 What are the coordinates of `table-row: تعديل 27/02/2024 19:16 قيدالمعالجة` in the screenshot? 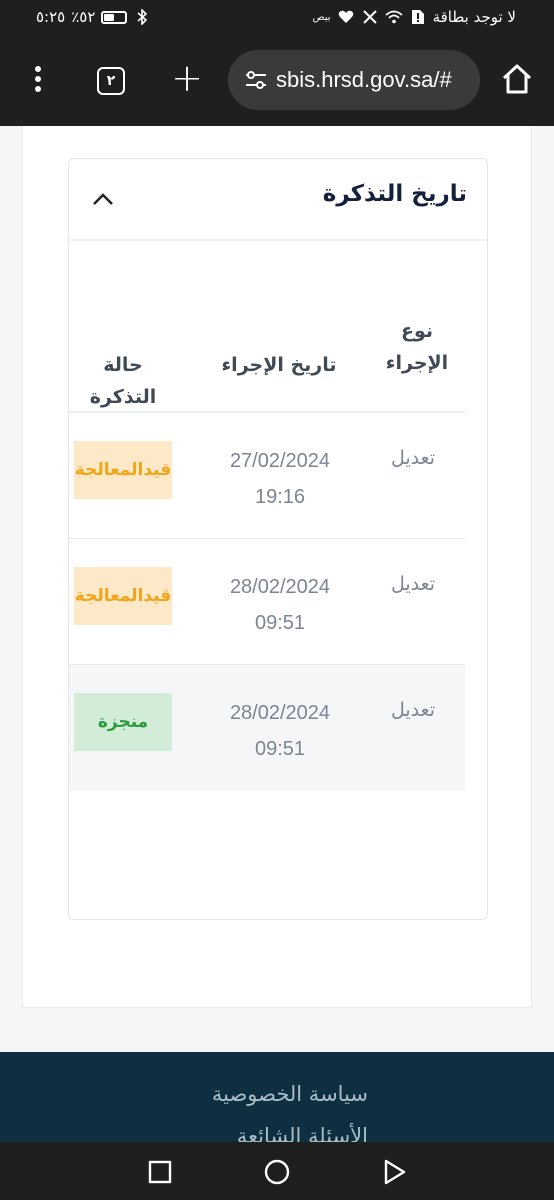 It's located at (267, 476).